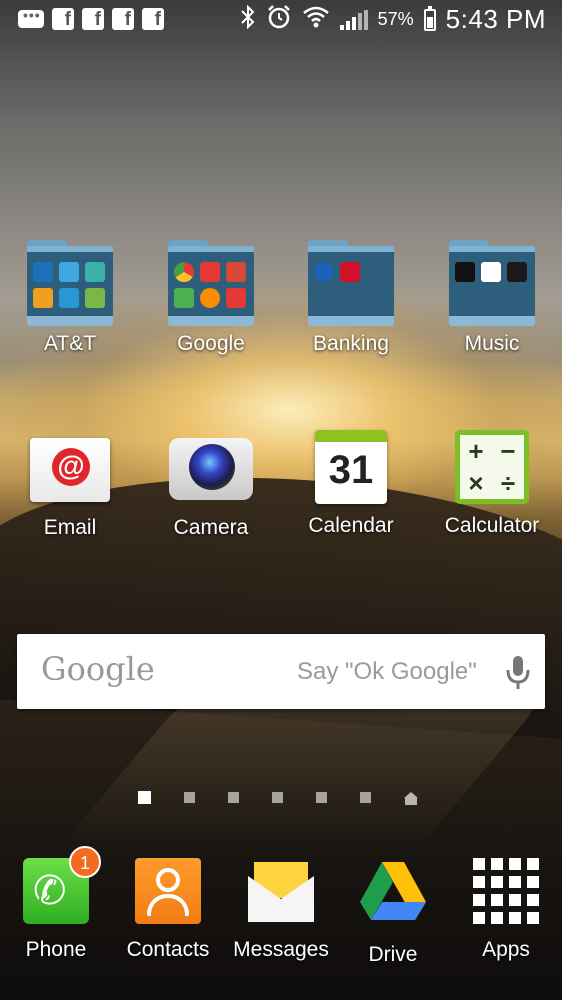  I want to click on calculator-key: +, so click(476, 451).